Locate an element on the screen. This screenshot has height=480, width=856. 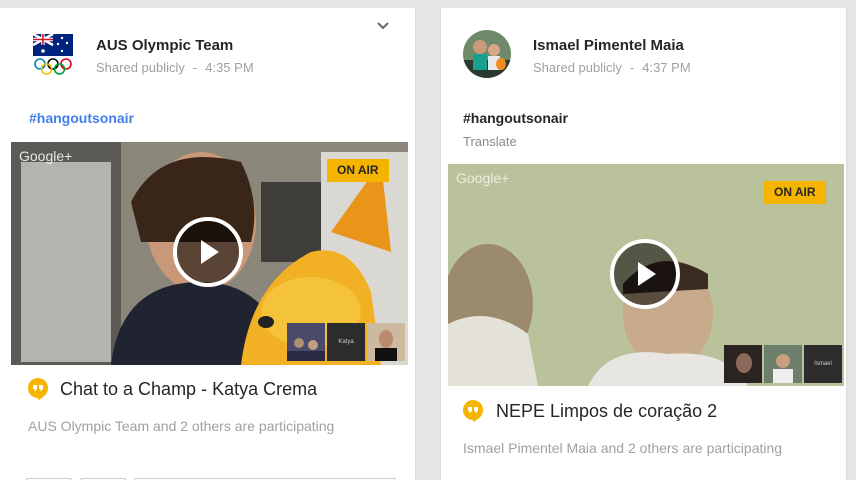
author-name: AUS Olympic Team is located at coordinates (164, 45).